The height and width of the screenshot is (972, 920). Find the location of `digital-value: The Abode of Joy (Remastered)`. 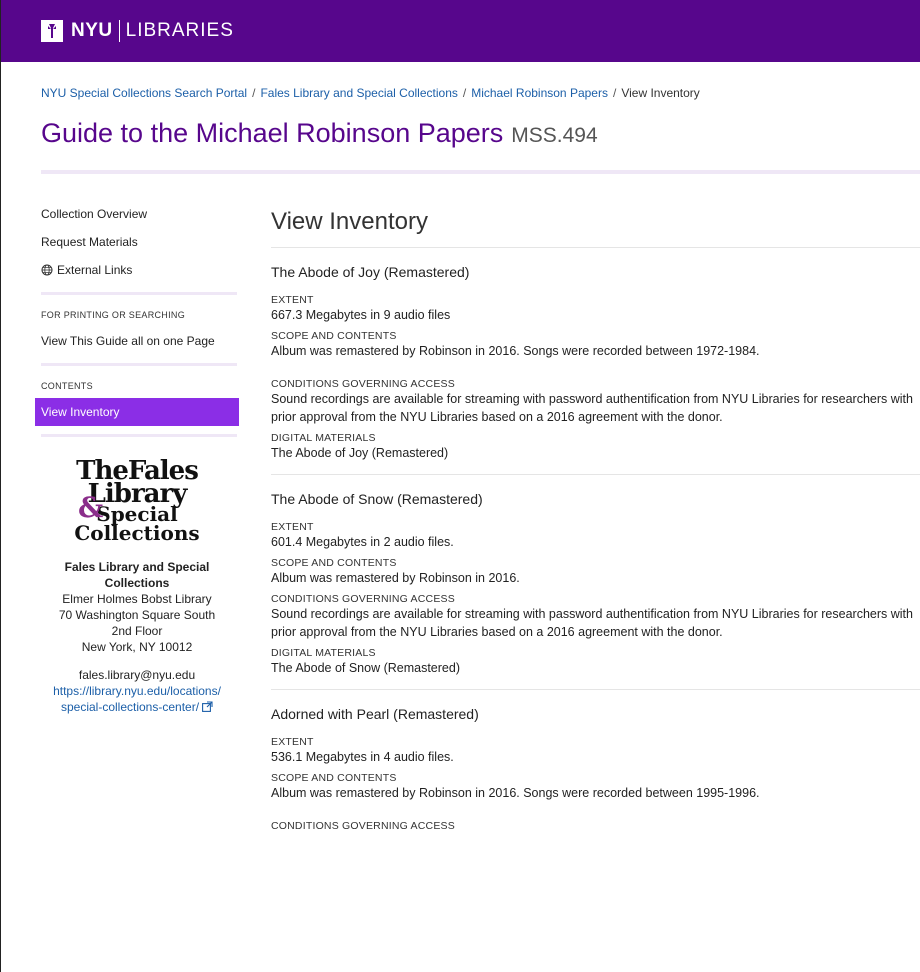

digital-value: The Abode of Joy (Remastered) is located at coordinates (595, 453).